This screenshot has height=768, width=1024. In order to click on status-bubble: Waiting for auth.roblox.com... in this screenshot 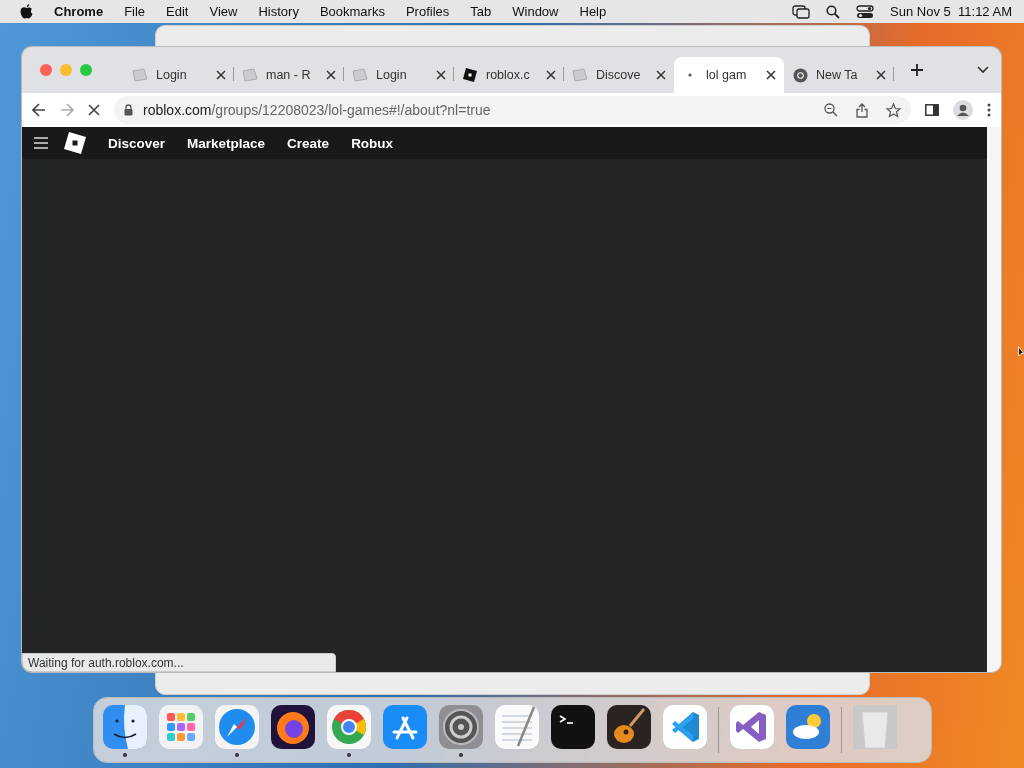, I will do `click(179, 662)`.